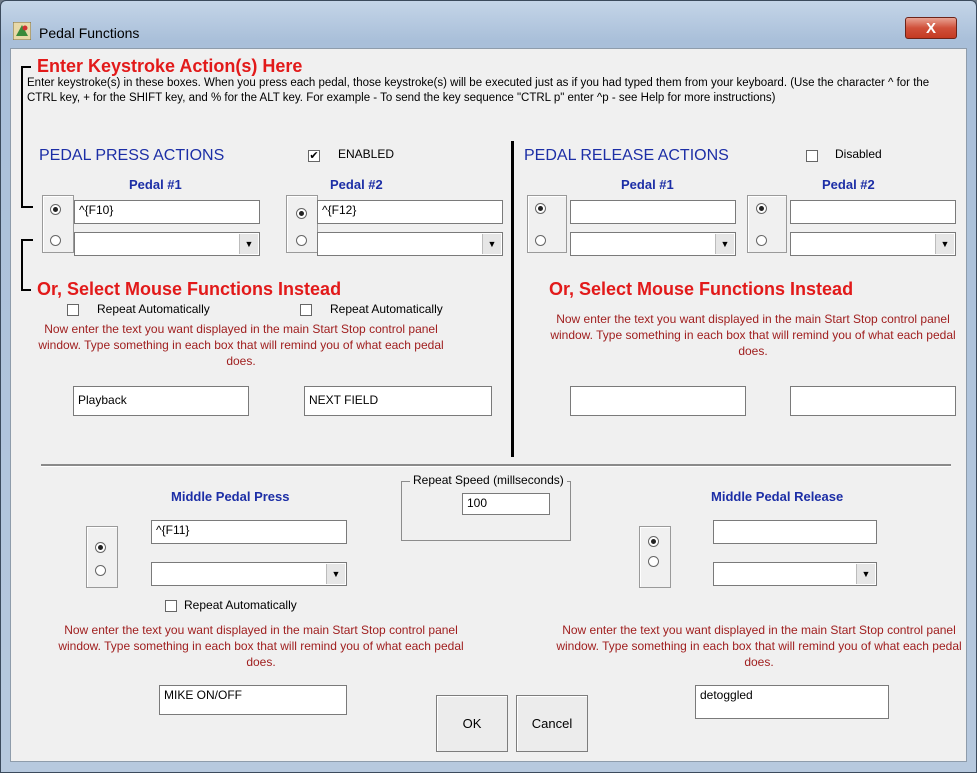  Describe the element at coordinates (410, 244) in the screenshot. I see `press-pedal2-mouse-select: ▼` at that location.